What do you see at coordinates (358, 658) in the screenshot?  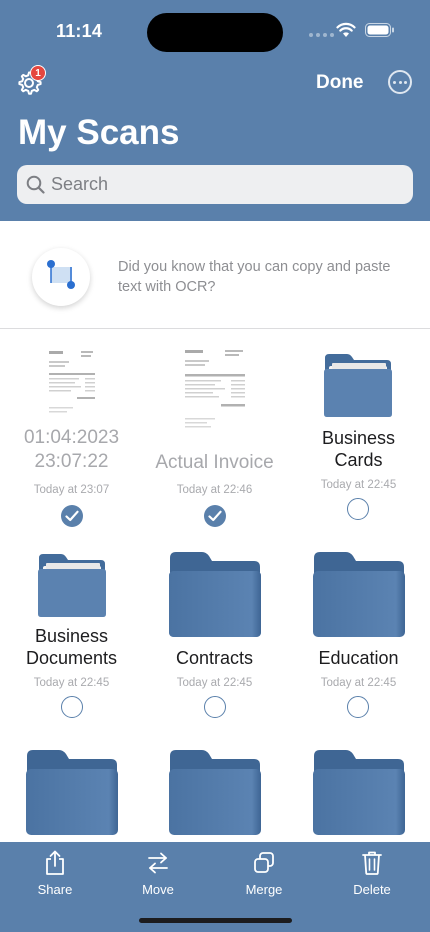 I see `folder-name: Education` at bounding box center [358, 658].